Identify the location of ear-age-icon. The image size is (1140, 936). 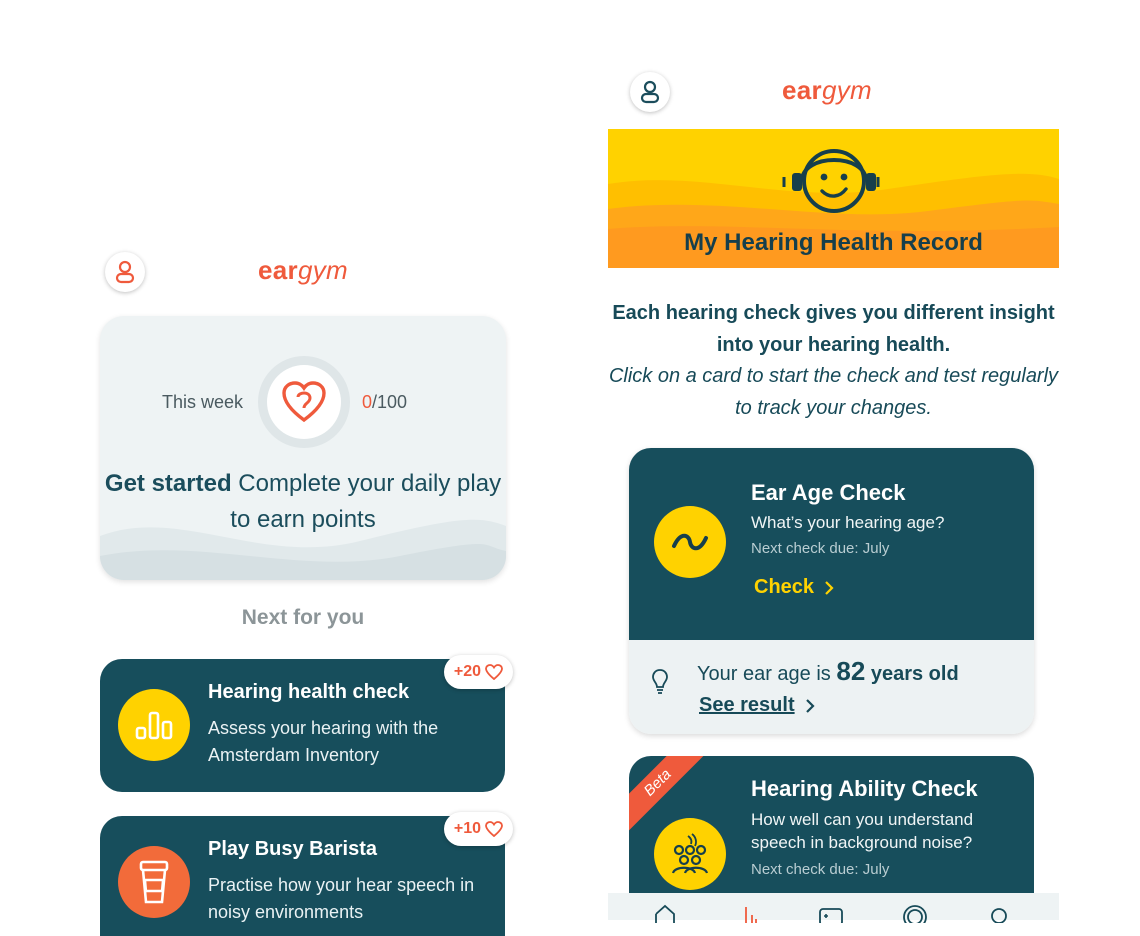
(690, 542).